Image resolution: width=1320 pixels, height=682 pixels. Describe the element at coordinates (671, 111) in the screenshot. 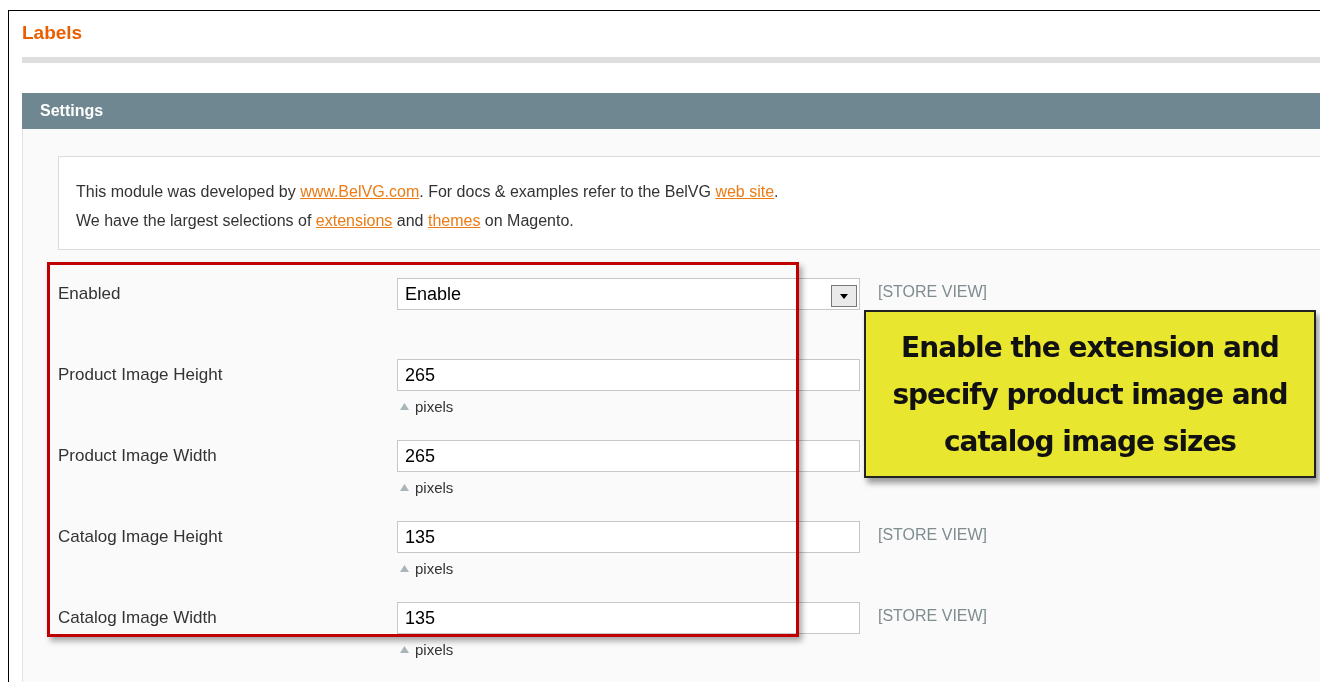

I see `section-header: Settings` at that location.